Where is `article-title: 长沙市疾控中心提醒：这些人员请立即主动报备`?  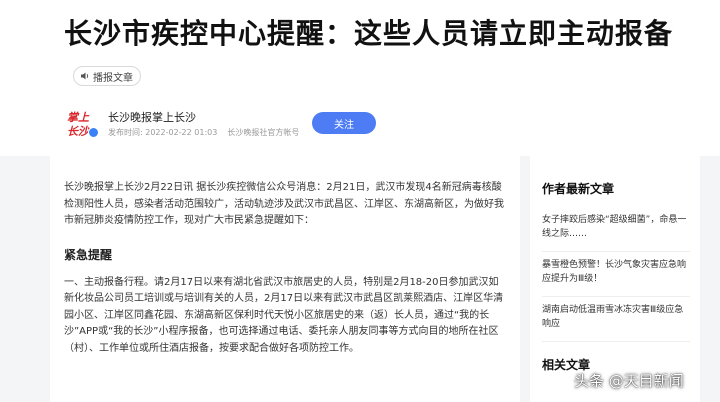
article-title: 长沙市疾控中心提醒：这些人员请立即主动报备 is located at coordinates (369, 33).